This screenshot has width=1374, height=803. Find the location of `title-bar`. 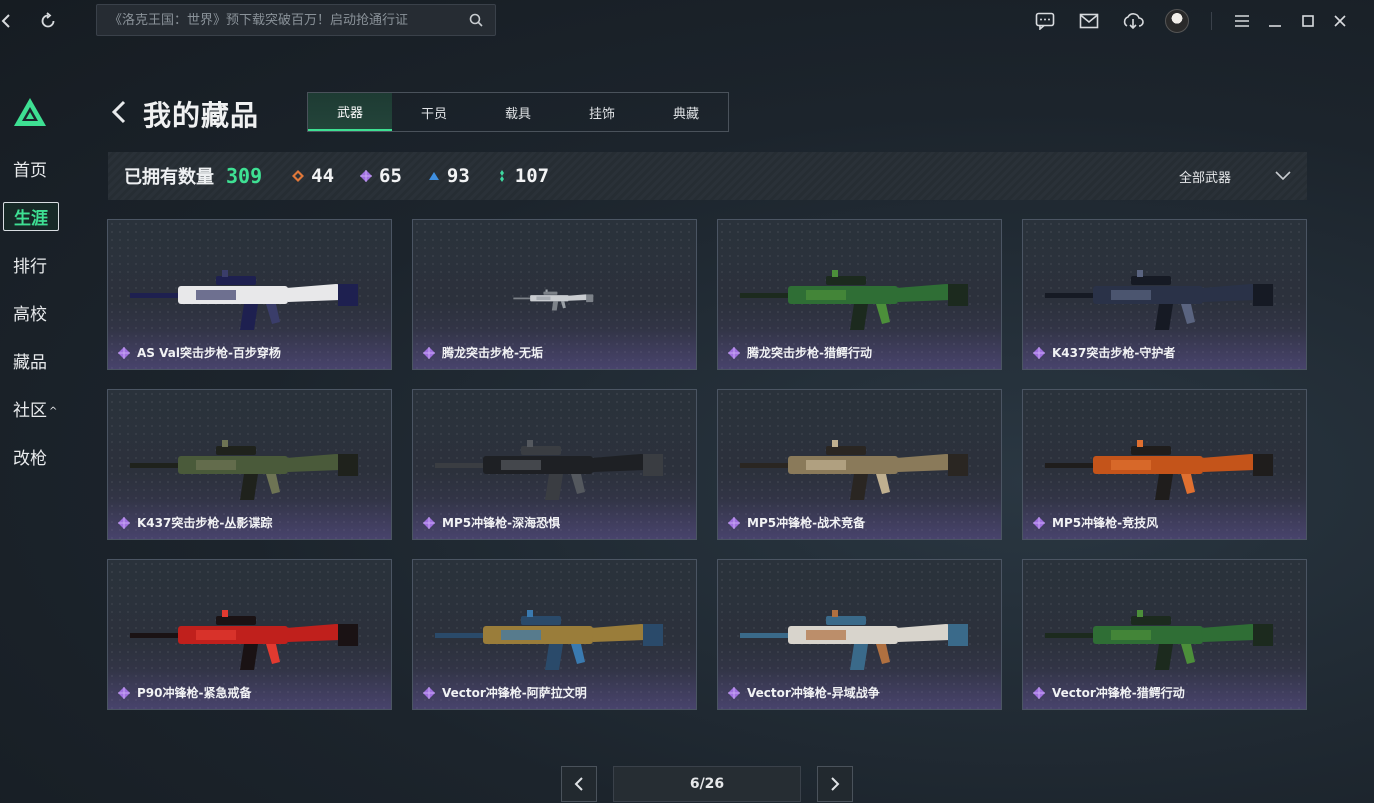

title-bar is located at coordinates (687, 22).